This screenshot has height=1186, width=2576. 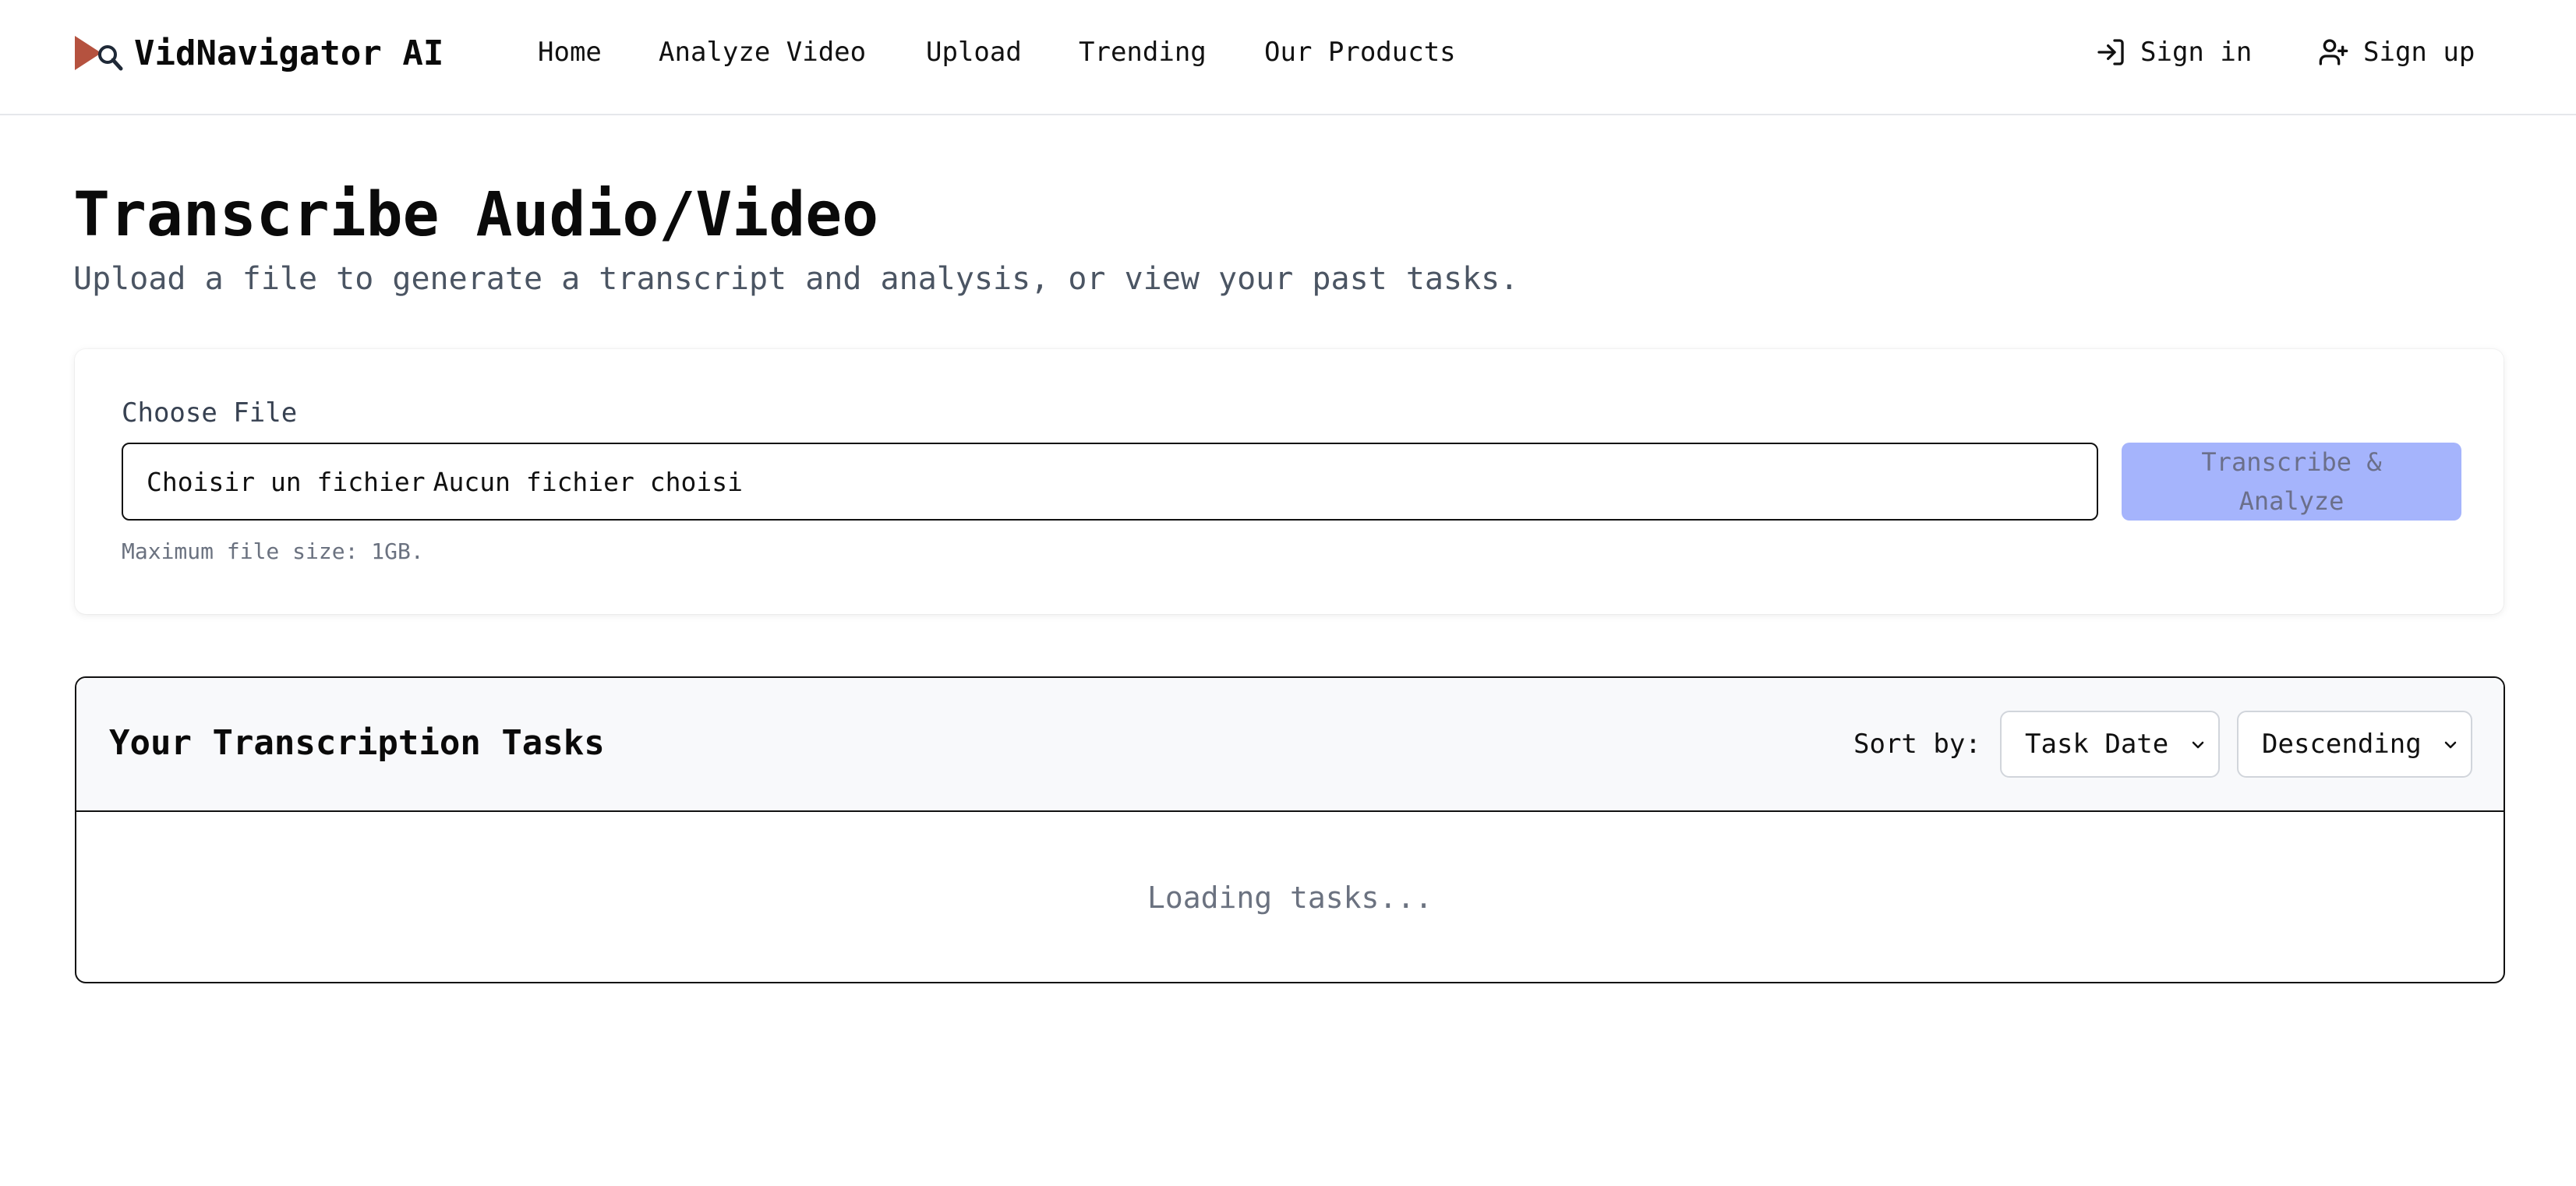 I want to click on nav-analyze-video: Analyze Video, so click(x=762, y=52).